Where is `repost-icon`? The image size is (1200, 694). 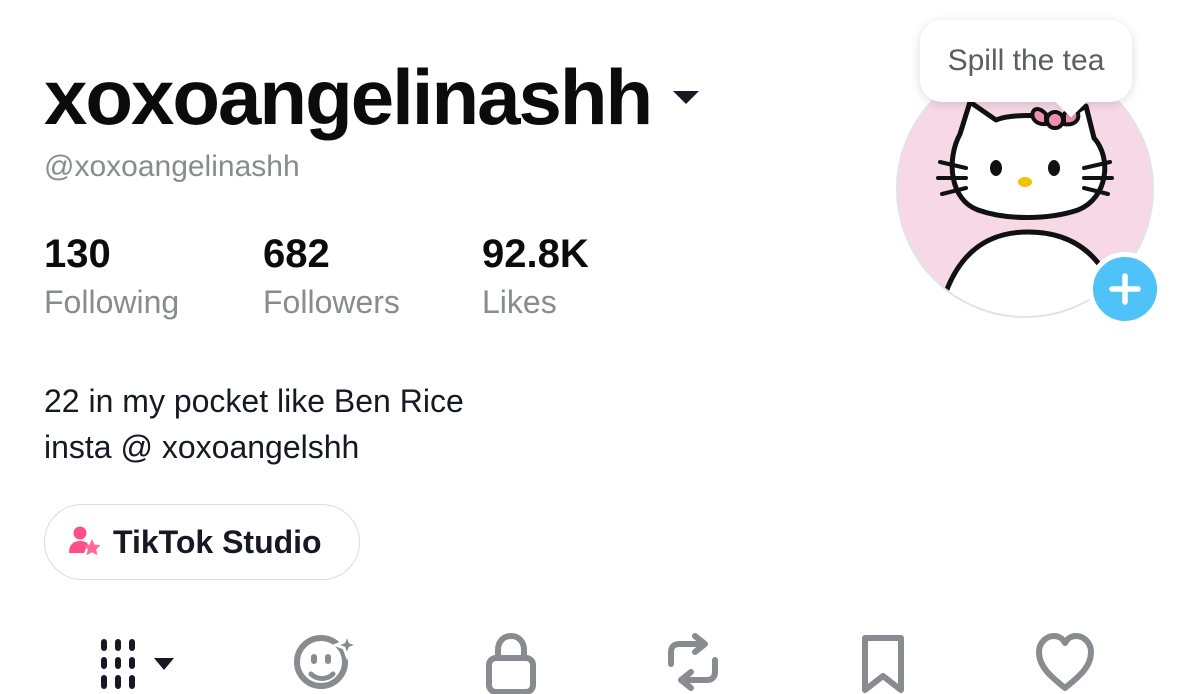
repost-icon is located at coordinates (693, 662).